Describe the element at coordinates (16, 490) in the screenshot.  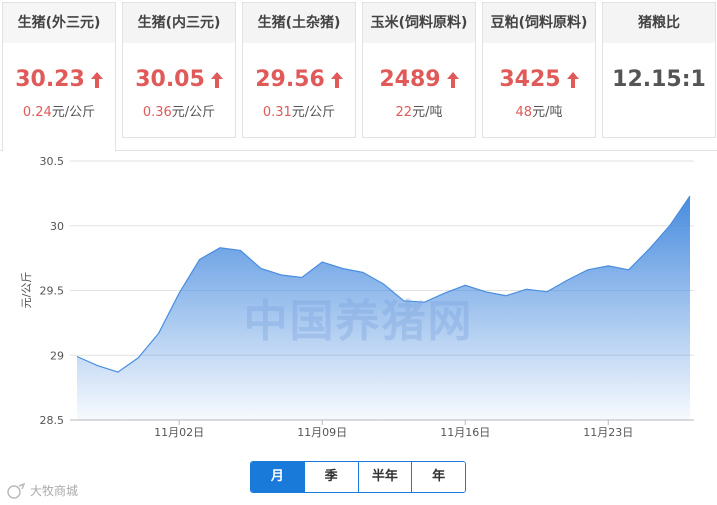
I see `logo-icon` at that location.